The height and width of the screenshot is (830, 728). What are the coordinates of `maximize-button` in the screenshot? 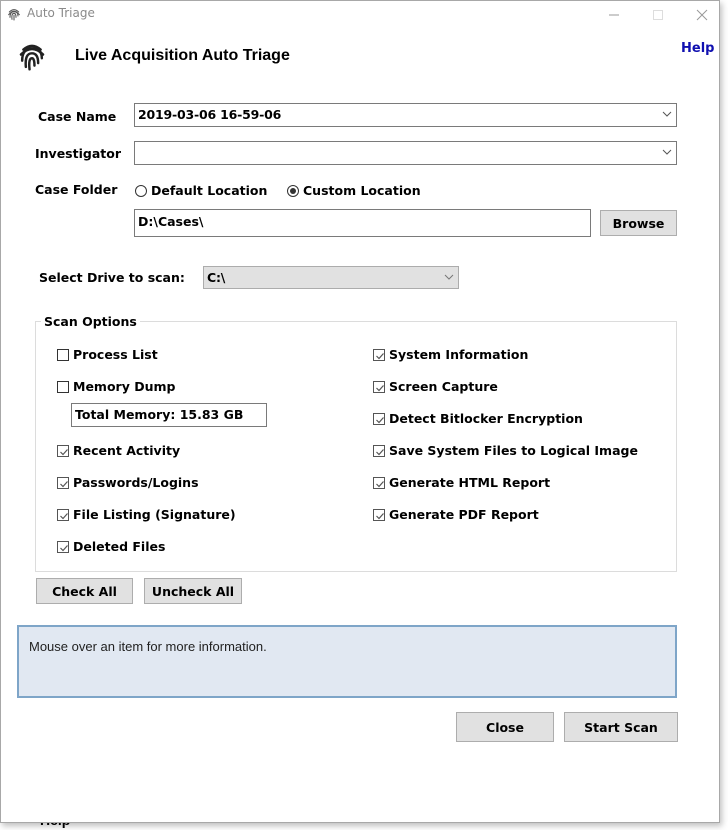 It's located at (658, 15).